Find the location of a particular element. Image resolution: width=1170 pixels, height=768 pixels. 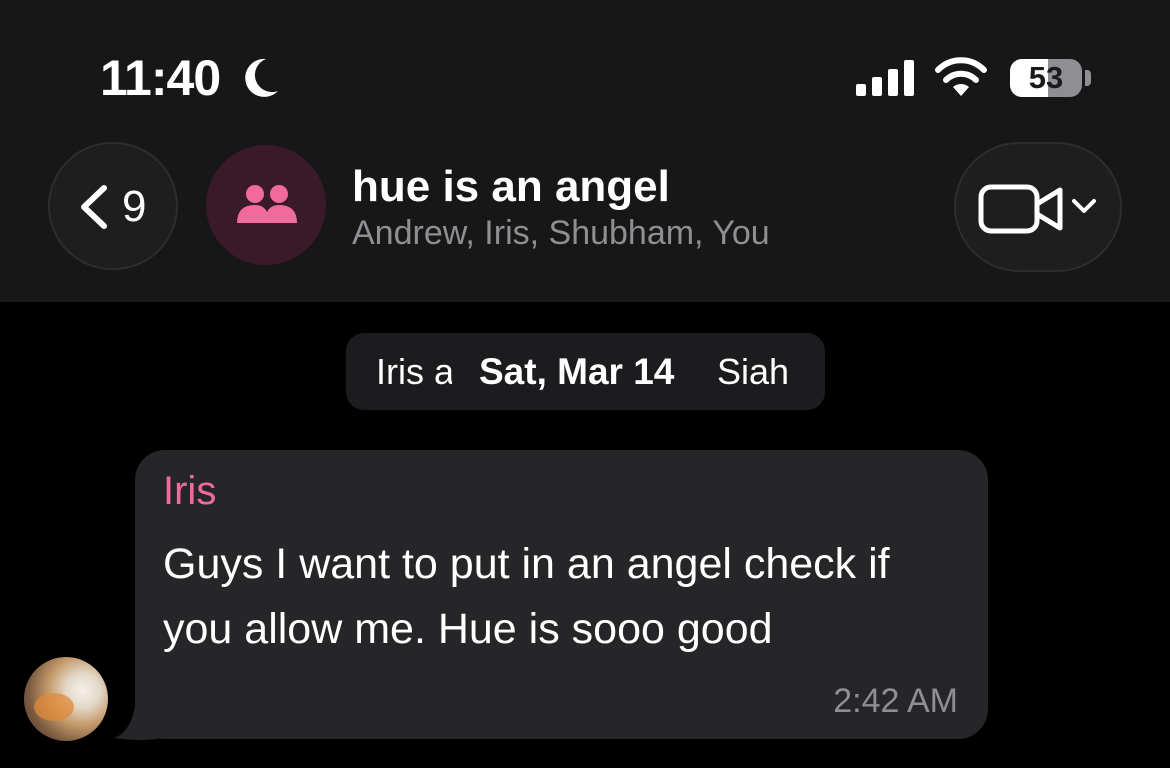

chevron-down-icon is located at coordinates (1084, 206).